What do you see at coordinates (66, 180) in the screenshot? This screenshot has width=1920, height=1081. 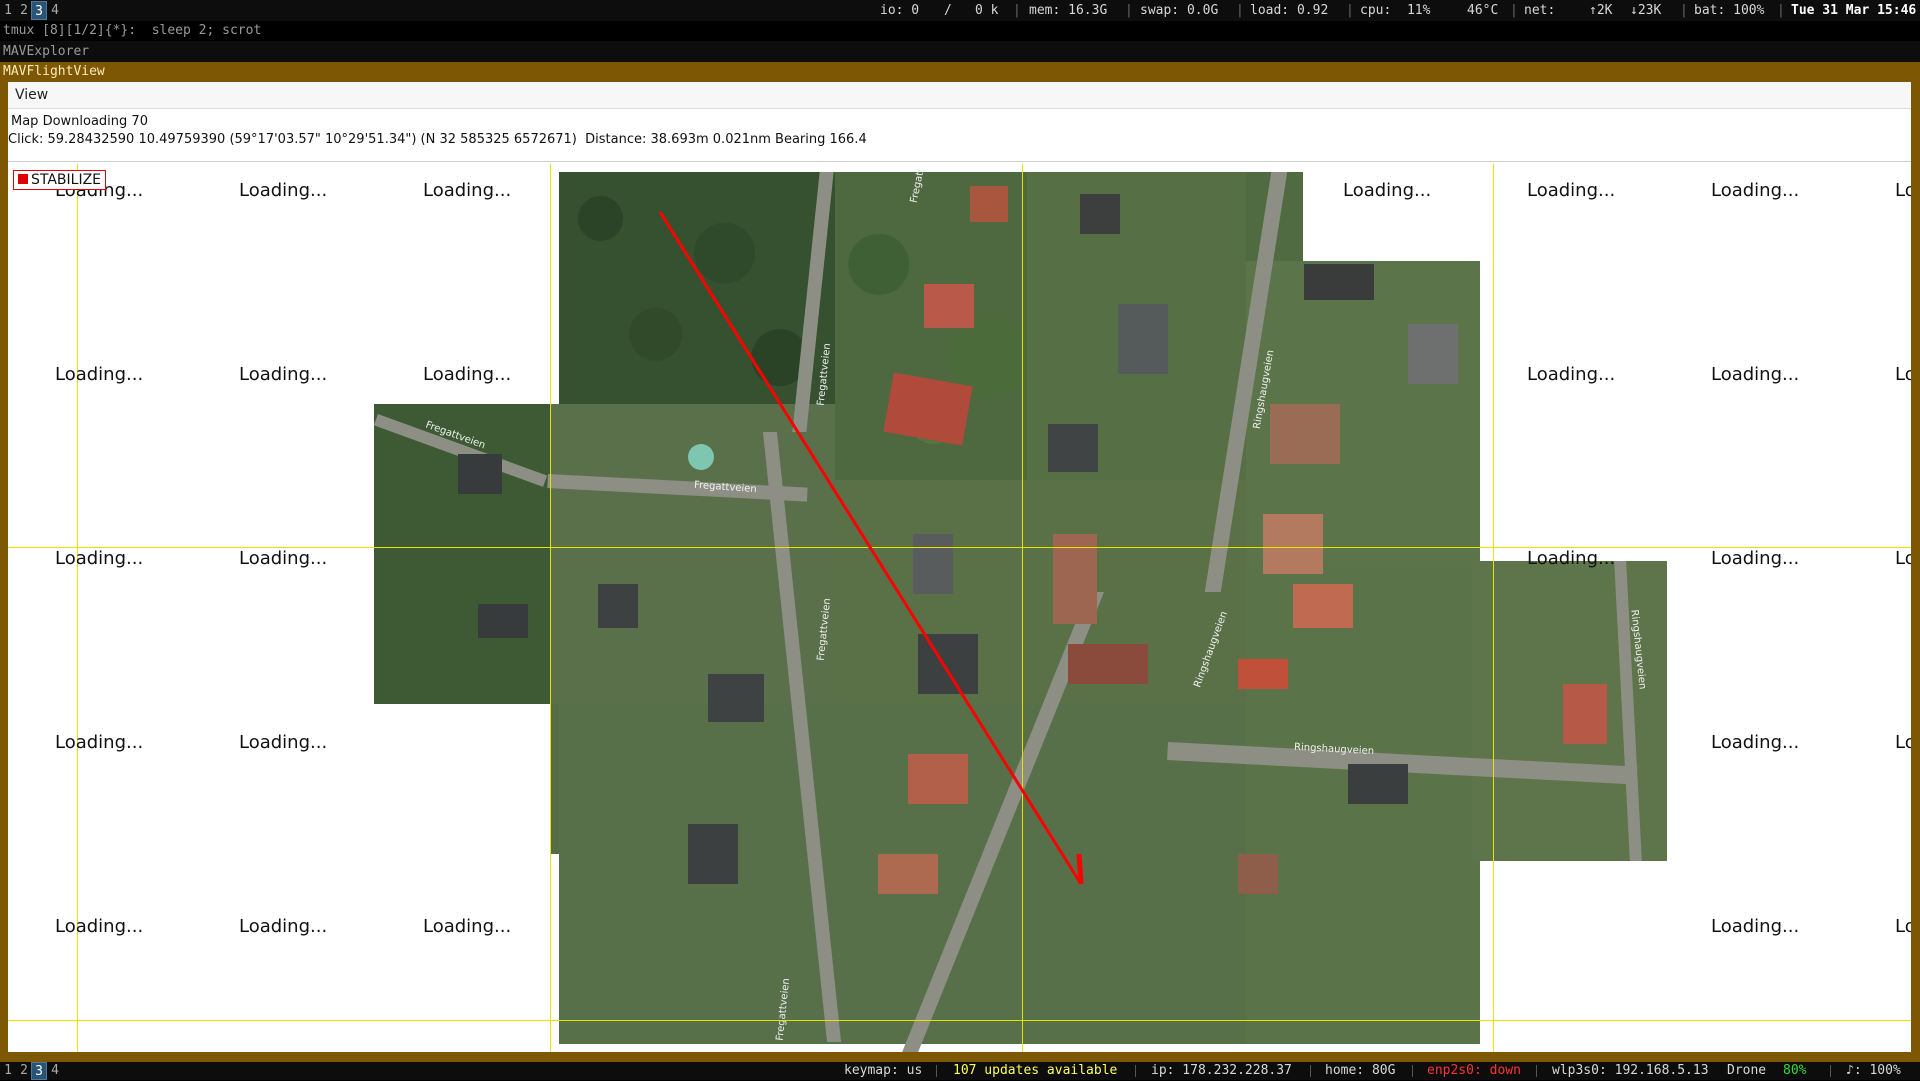 I see `flight-mode-label: STABILIZE` at bounding box center [66, 180].